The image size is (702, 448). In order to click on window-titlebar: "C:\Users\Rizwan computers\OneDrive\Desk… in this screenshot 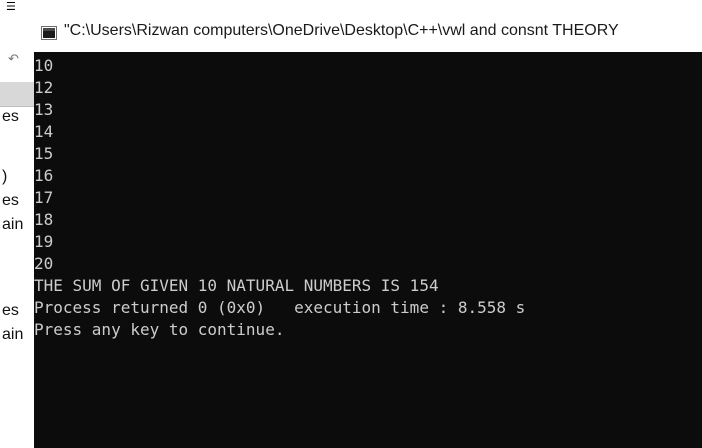, I will do `click(368, 26)`.